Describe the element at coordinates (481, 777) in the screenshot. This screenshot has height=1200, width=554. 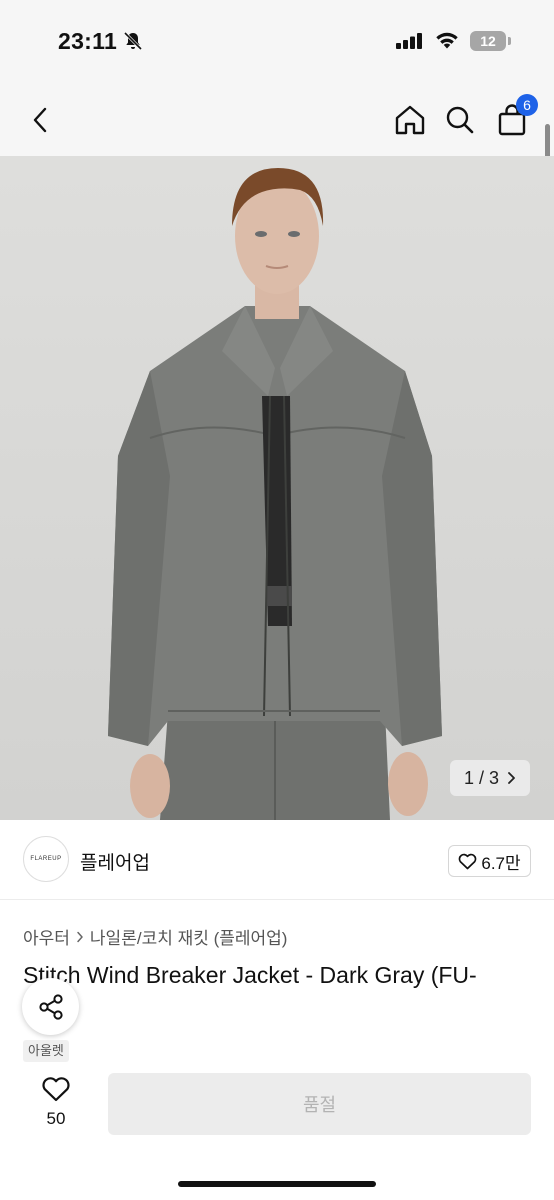
I see `image-counter-text: 1 / 3` at that location.